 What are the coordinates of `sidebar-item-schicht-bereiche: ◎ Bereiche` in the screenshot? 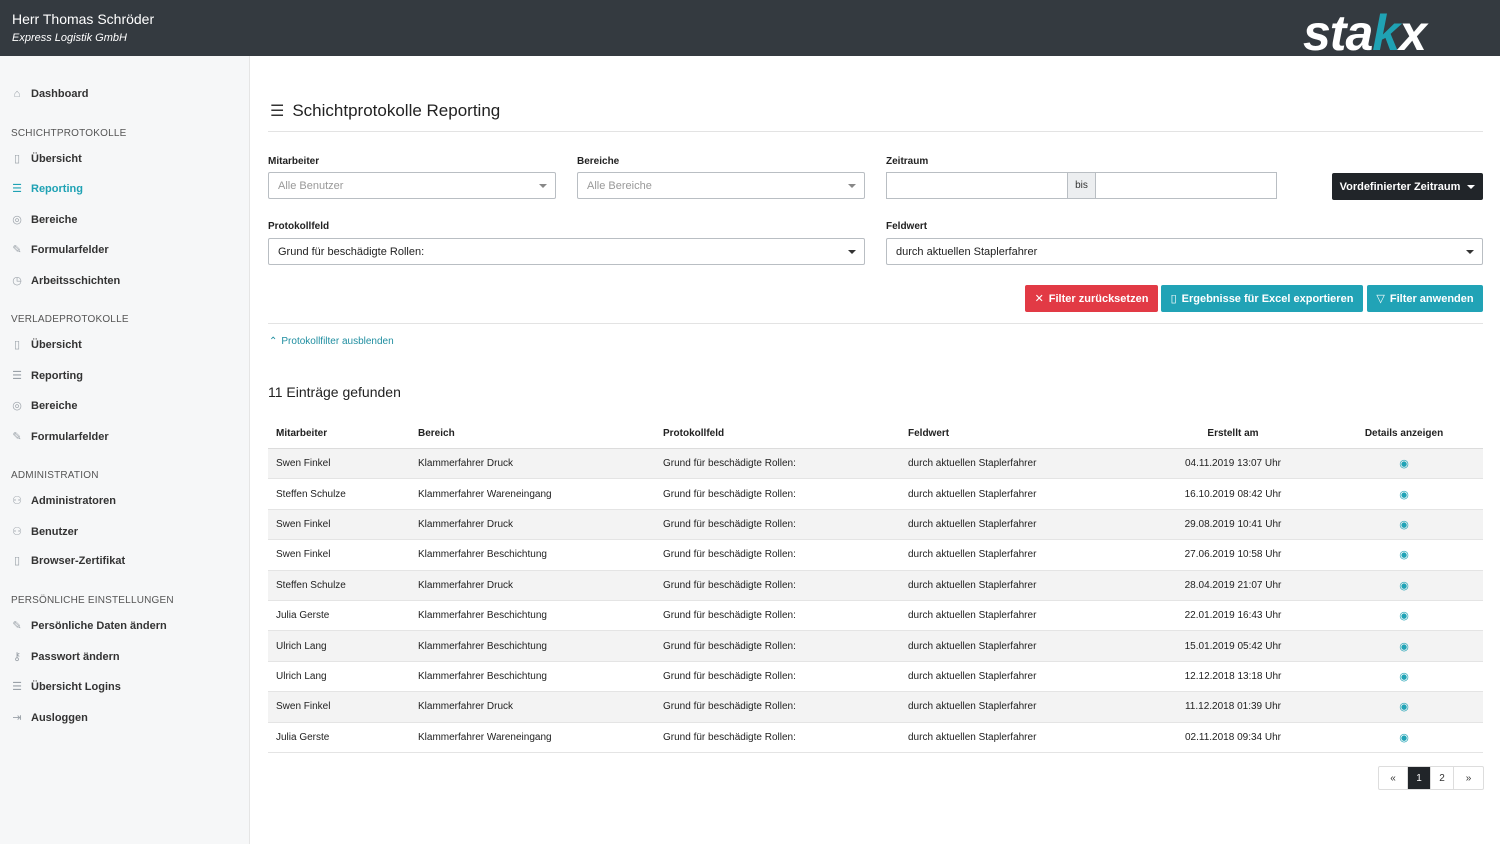 It's located at (44, 220).